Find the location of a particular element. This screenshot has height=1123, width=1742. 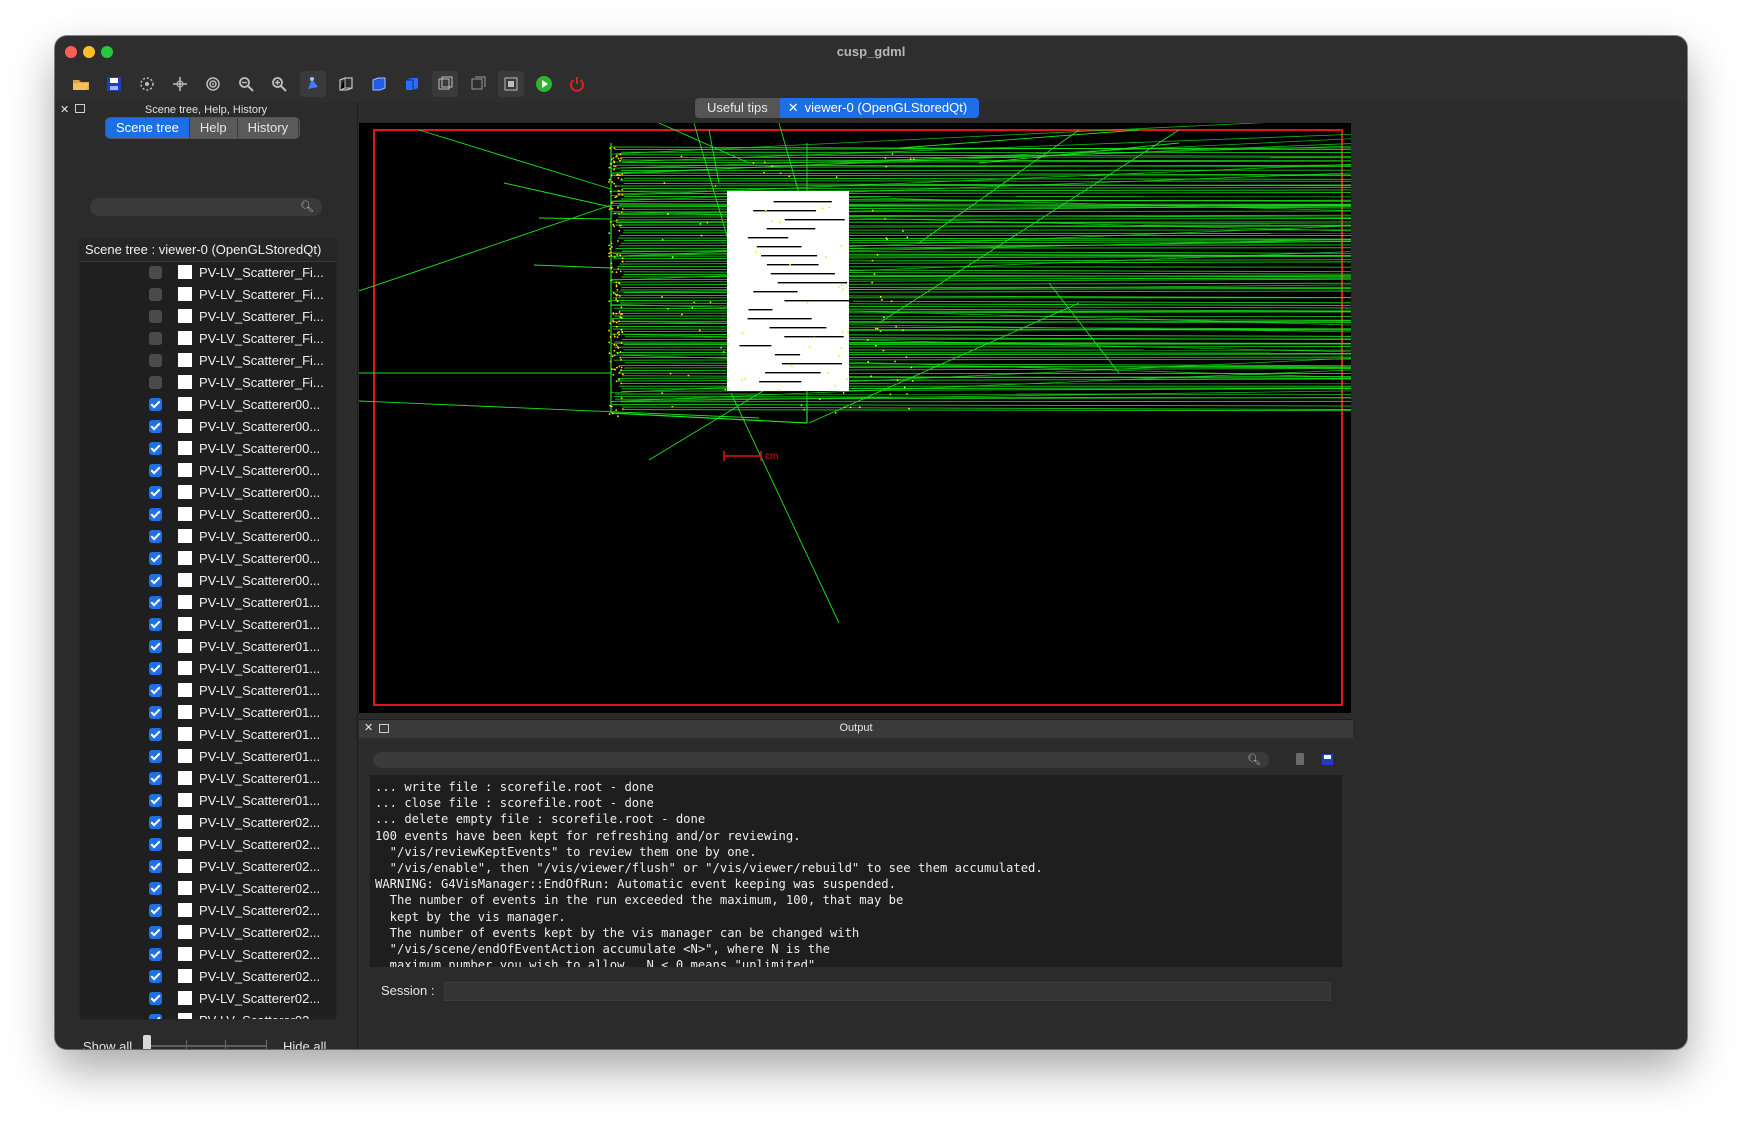

tab-viewer-0: ✕ viewer-0 (OpenGLStoredQt) is located at coordinates (879, 108).